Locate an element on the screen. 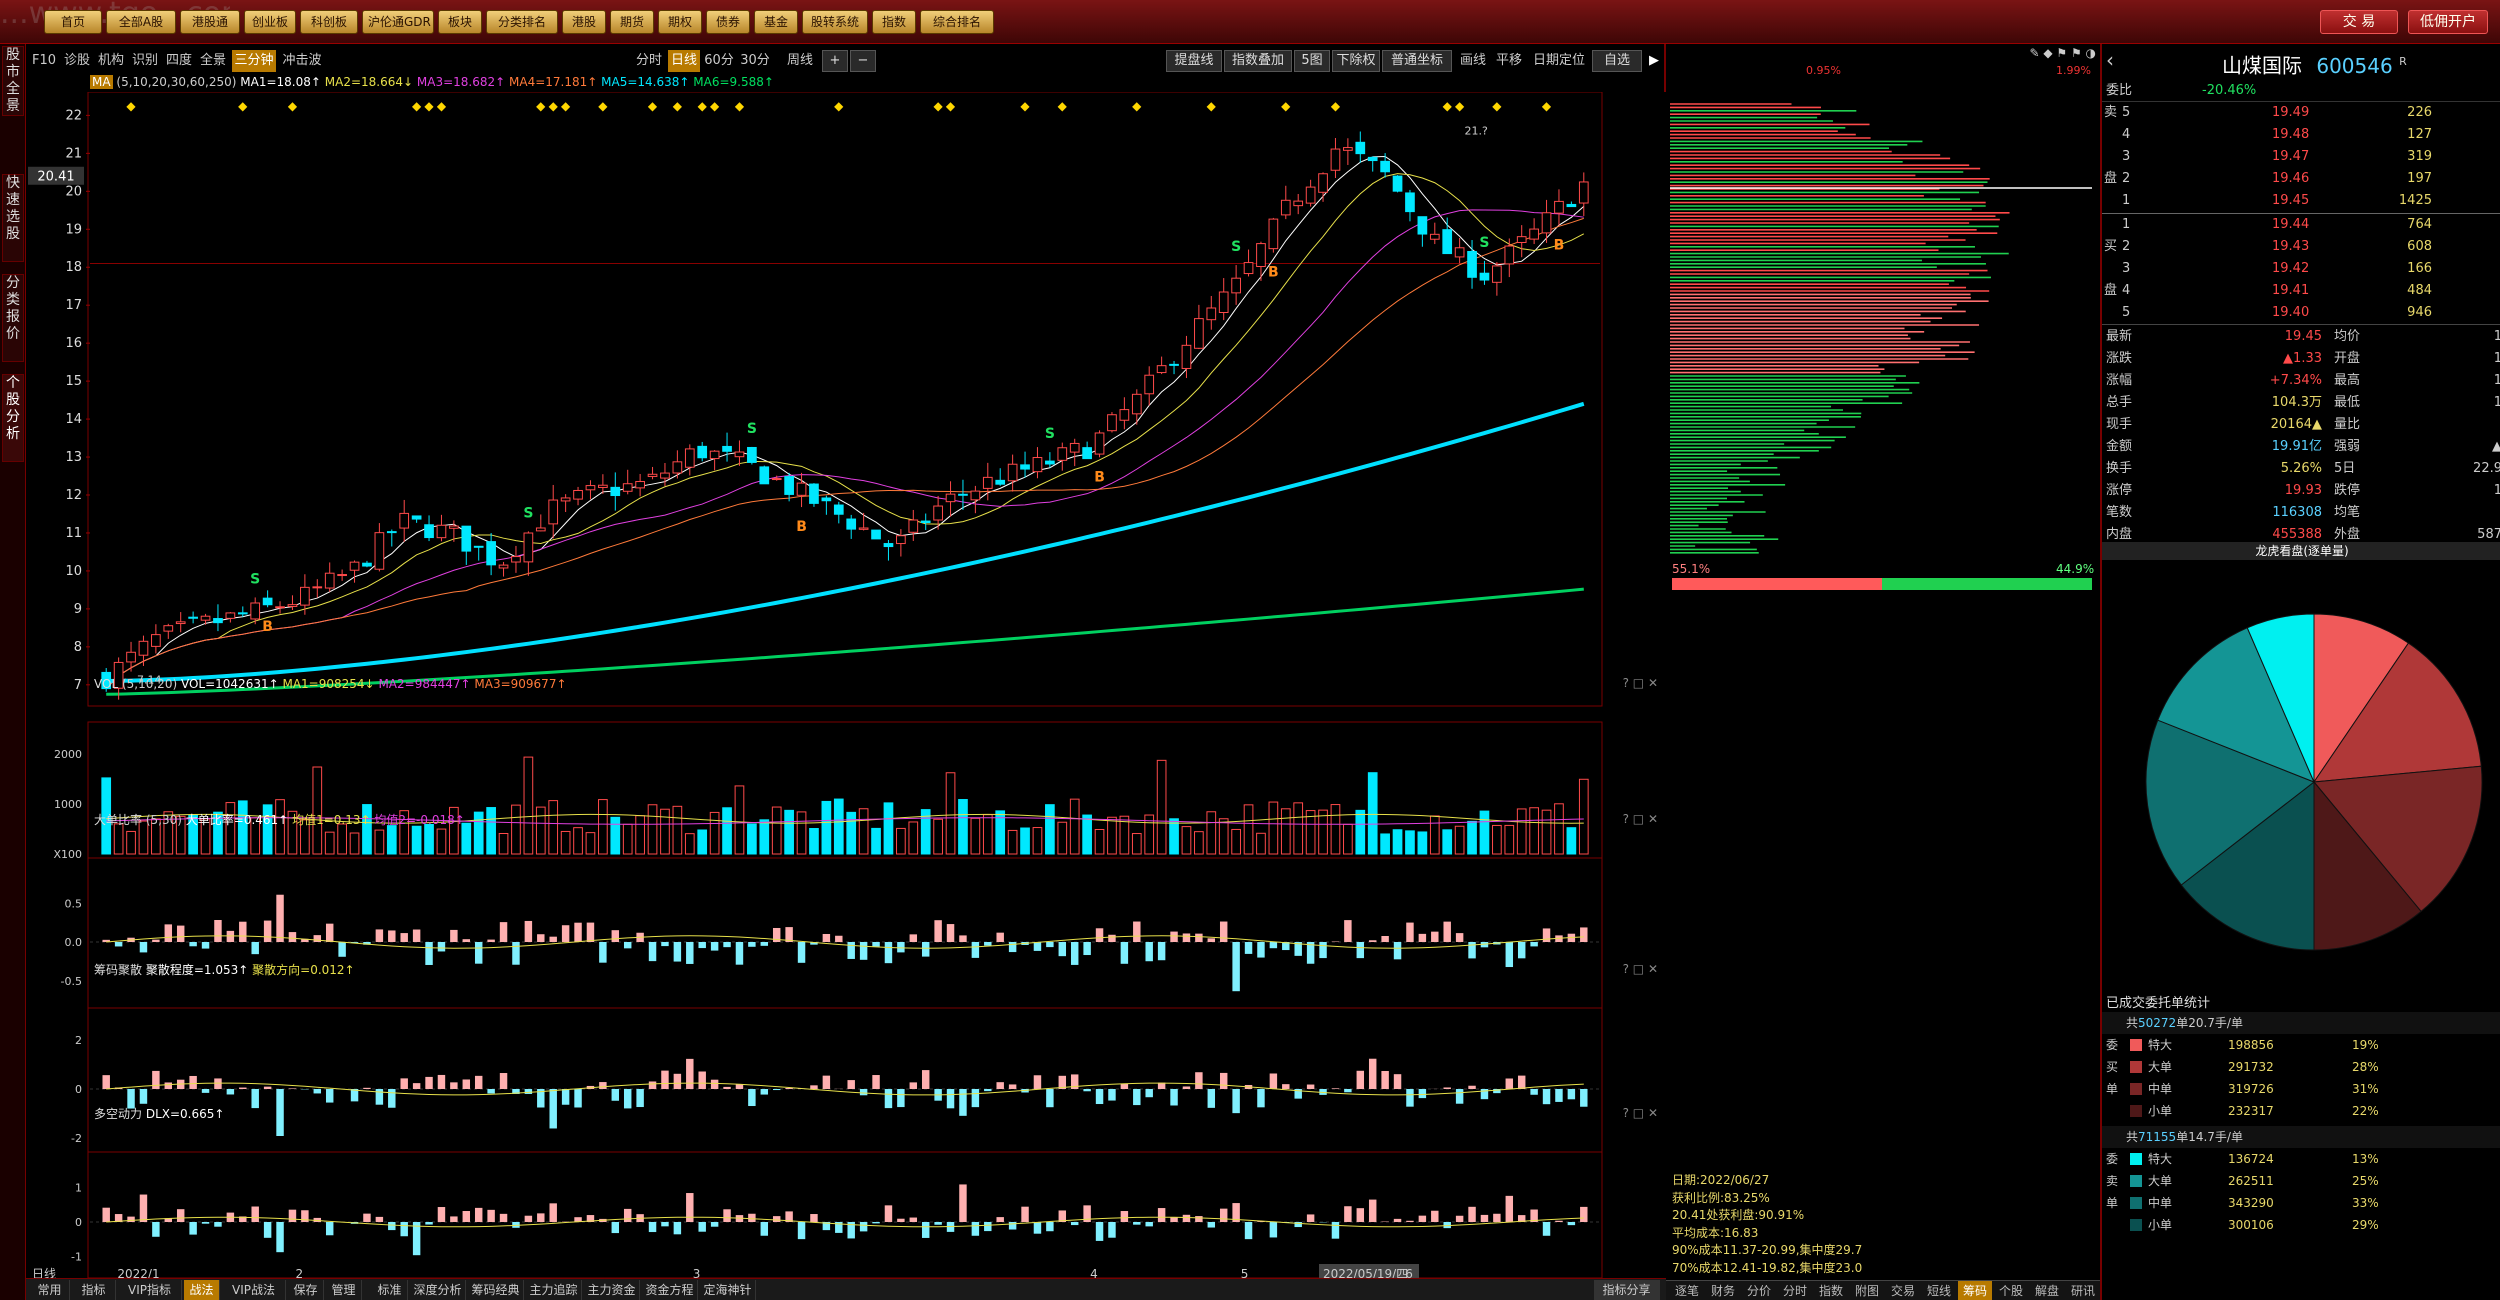  chip-title: 筹码聚散 is located at coordinates (118, 970).